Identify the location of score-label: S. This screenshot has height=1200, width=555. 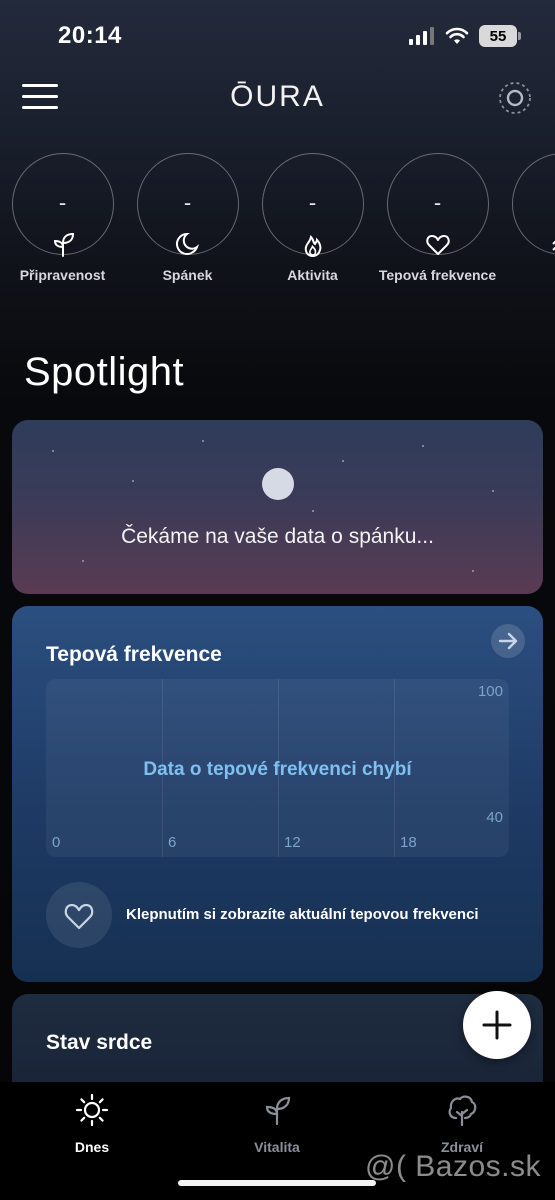
(527, 275).